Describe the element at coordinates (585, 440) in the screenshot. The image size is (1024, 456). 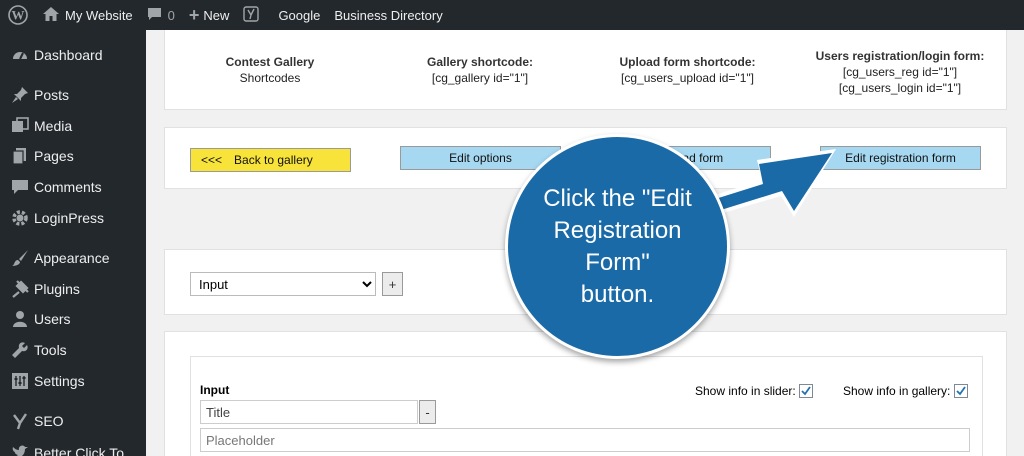
I see `field-placeholder-input` at that location.